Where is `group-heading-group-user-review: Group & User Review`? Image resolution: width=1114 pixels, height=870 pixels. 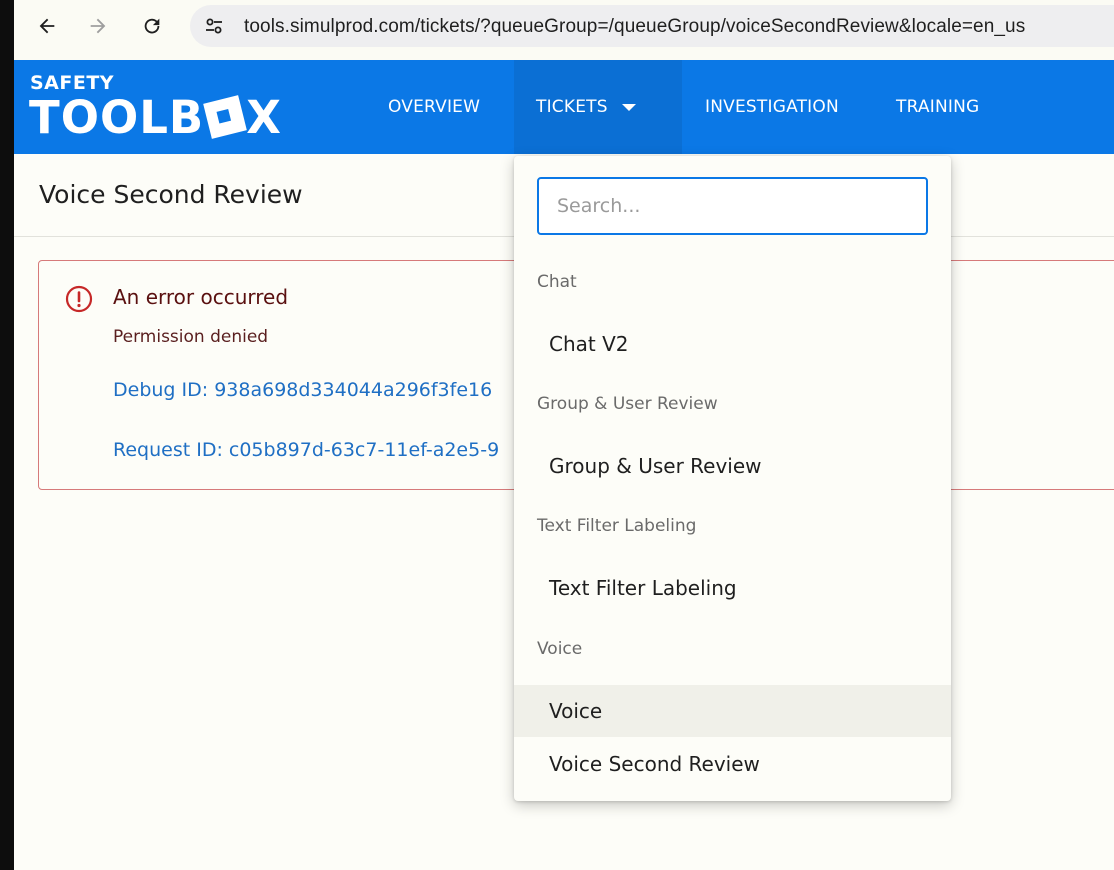
group-heading-group-user-review: Group & User Review is located at coordinates (627, 404).